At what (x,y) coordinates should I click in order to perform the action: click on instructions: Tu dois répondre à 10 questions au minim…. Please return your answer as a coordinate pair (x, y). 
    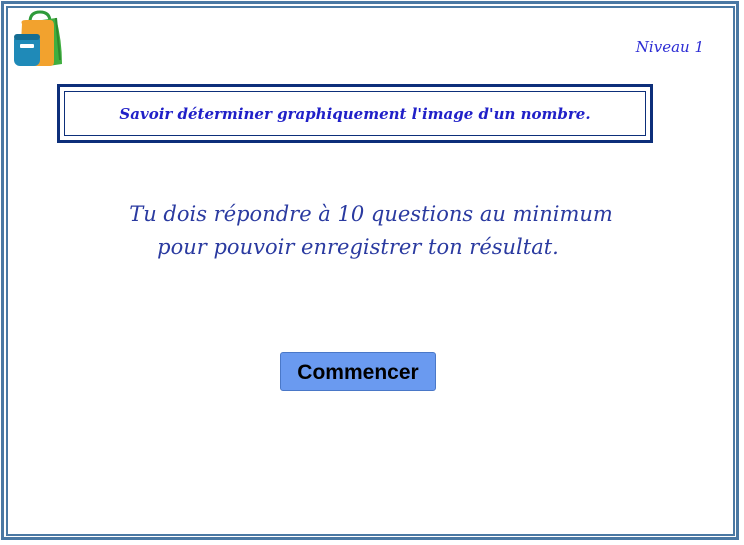
    Looking at the image, I should click on (372, 231).